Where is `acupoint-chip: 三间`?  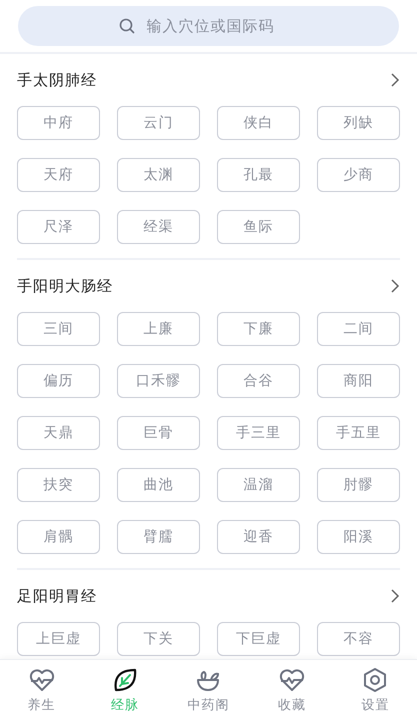
acupoint-chip: 三间 is located at coordinates (58, 329).